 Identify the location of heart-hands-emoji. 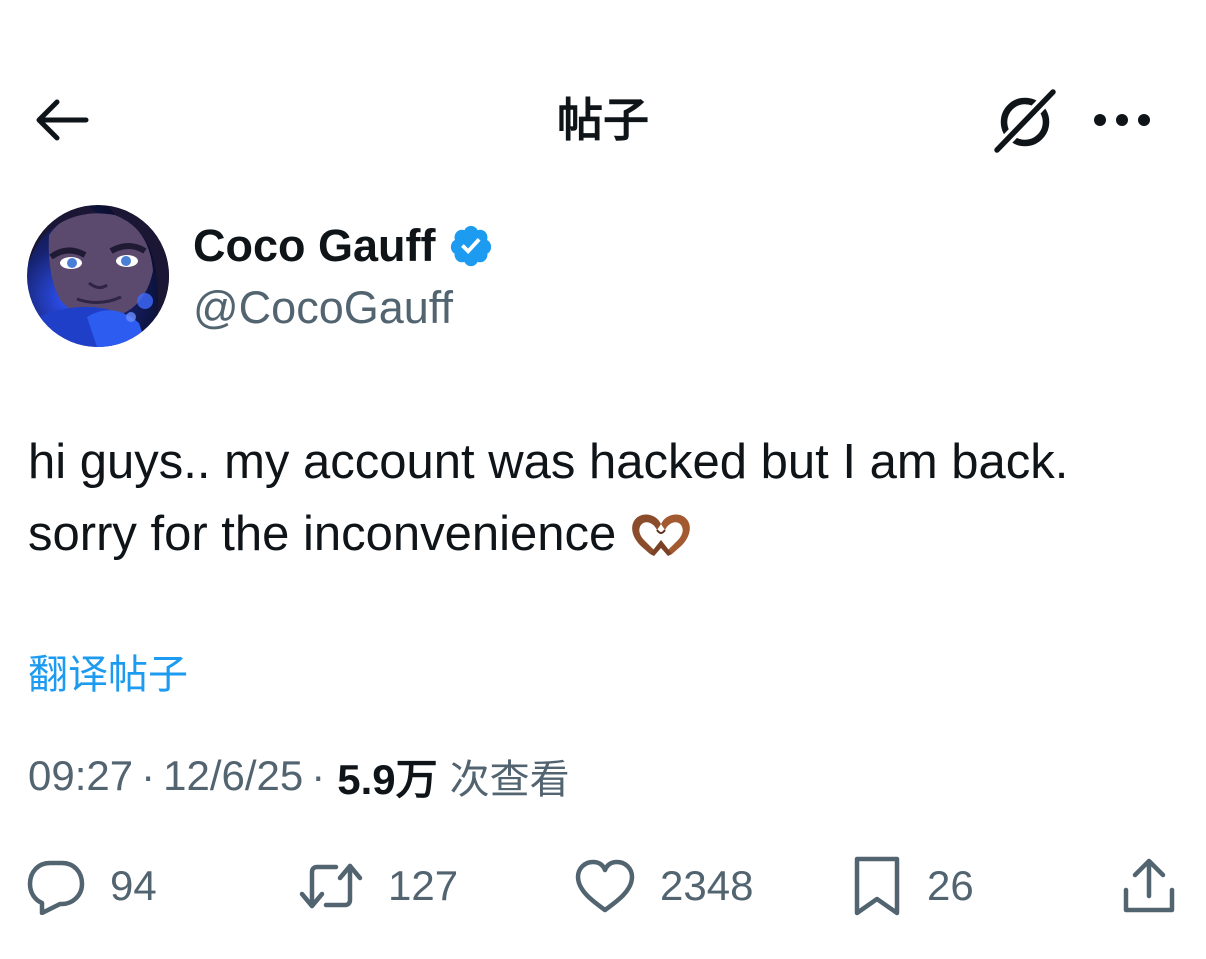
(661, 535).